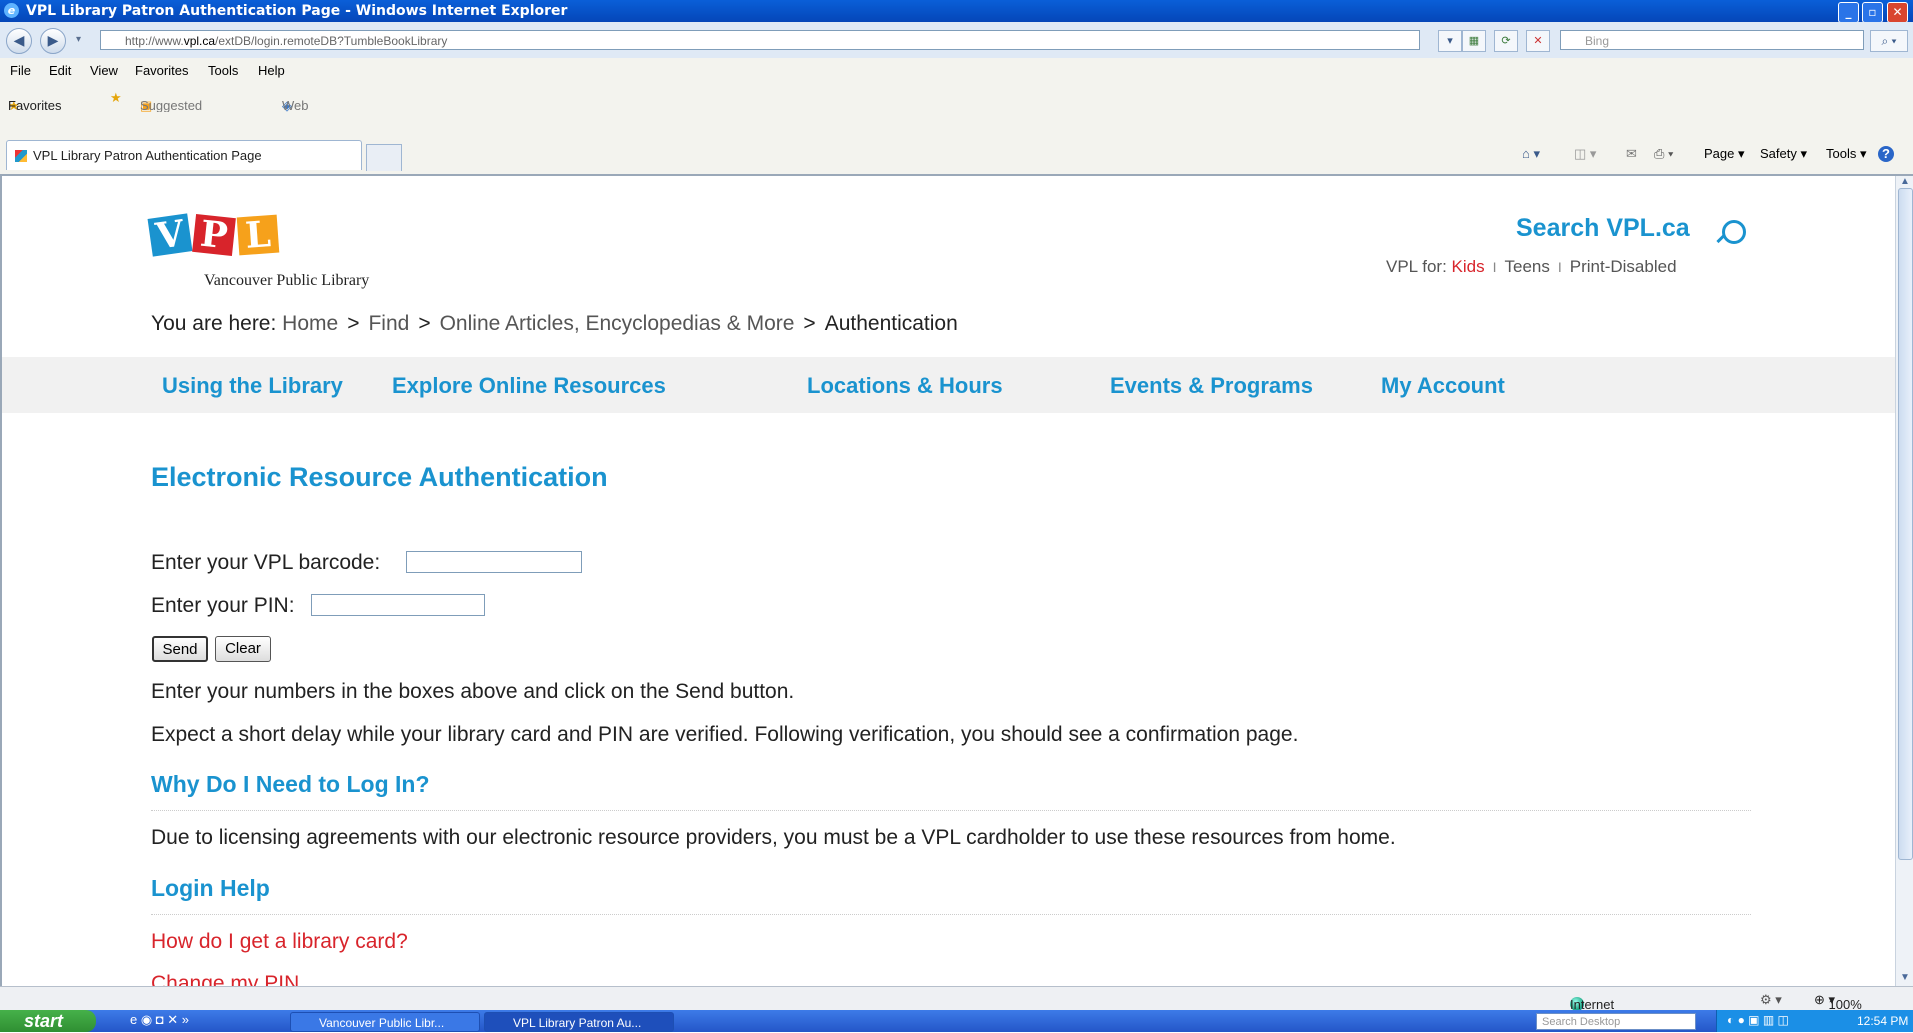 Image resolution: width=1913 pixels, height=1033 pixels. What do you see at coordinates (1897, 12) in the screenshot?
I see `close-button: ✕` at bounding box center [1897, 12].